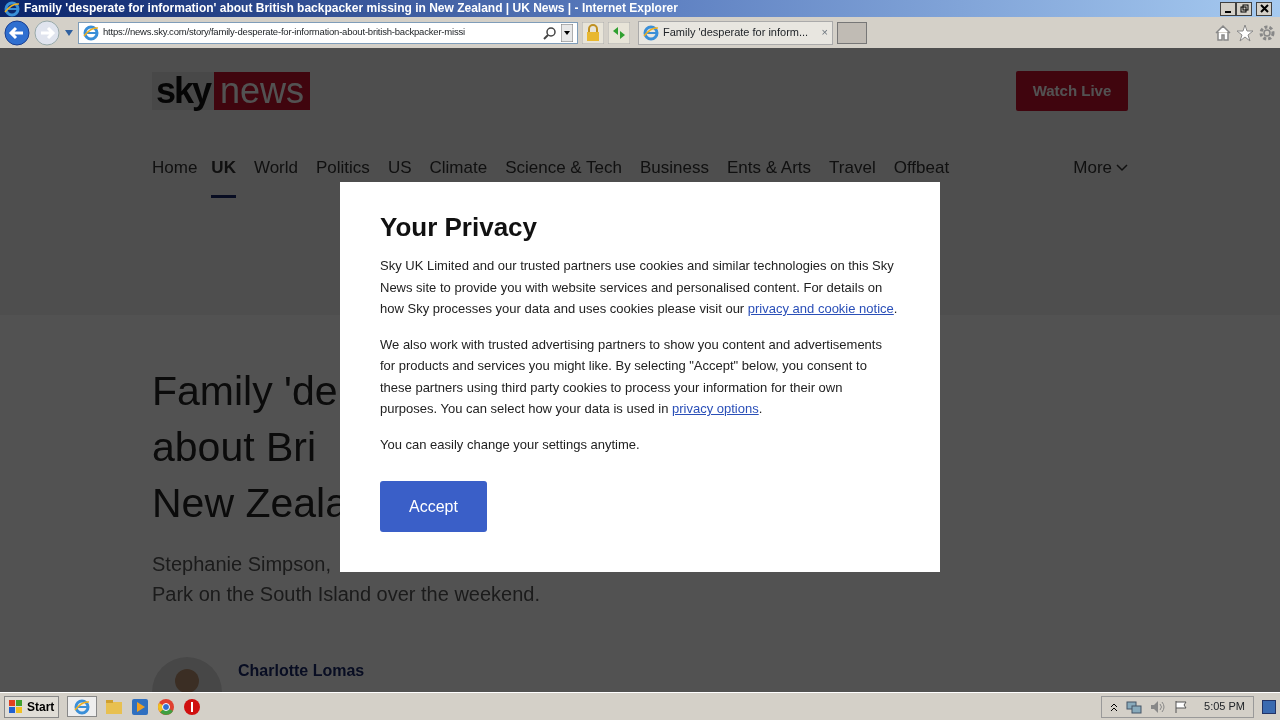 This screenshot has height=720, width=1280. Describe the element at coordinates (223, 176) in the screenshot. I see `nav-link: UK` at that location.